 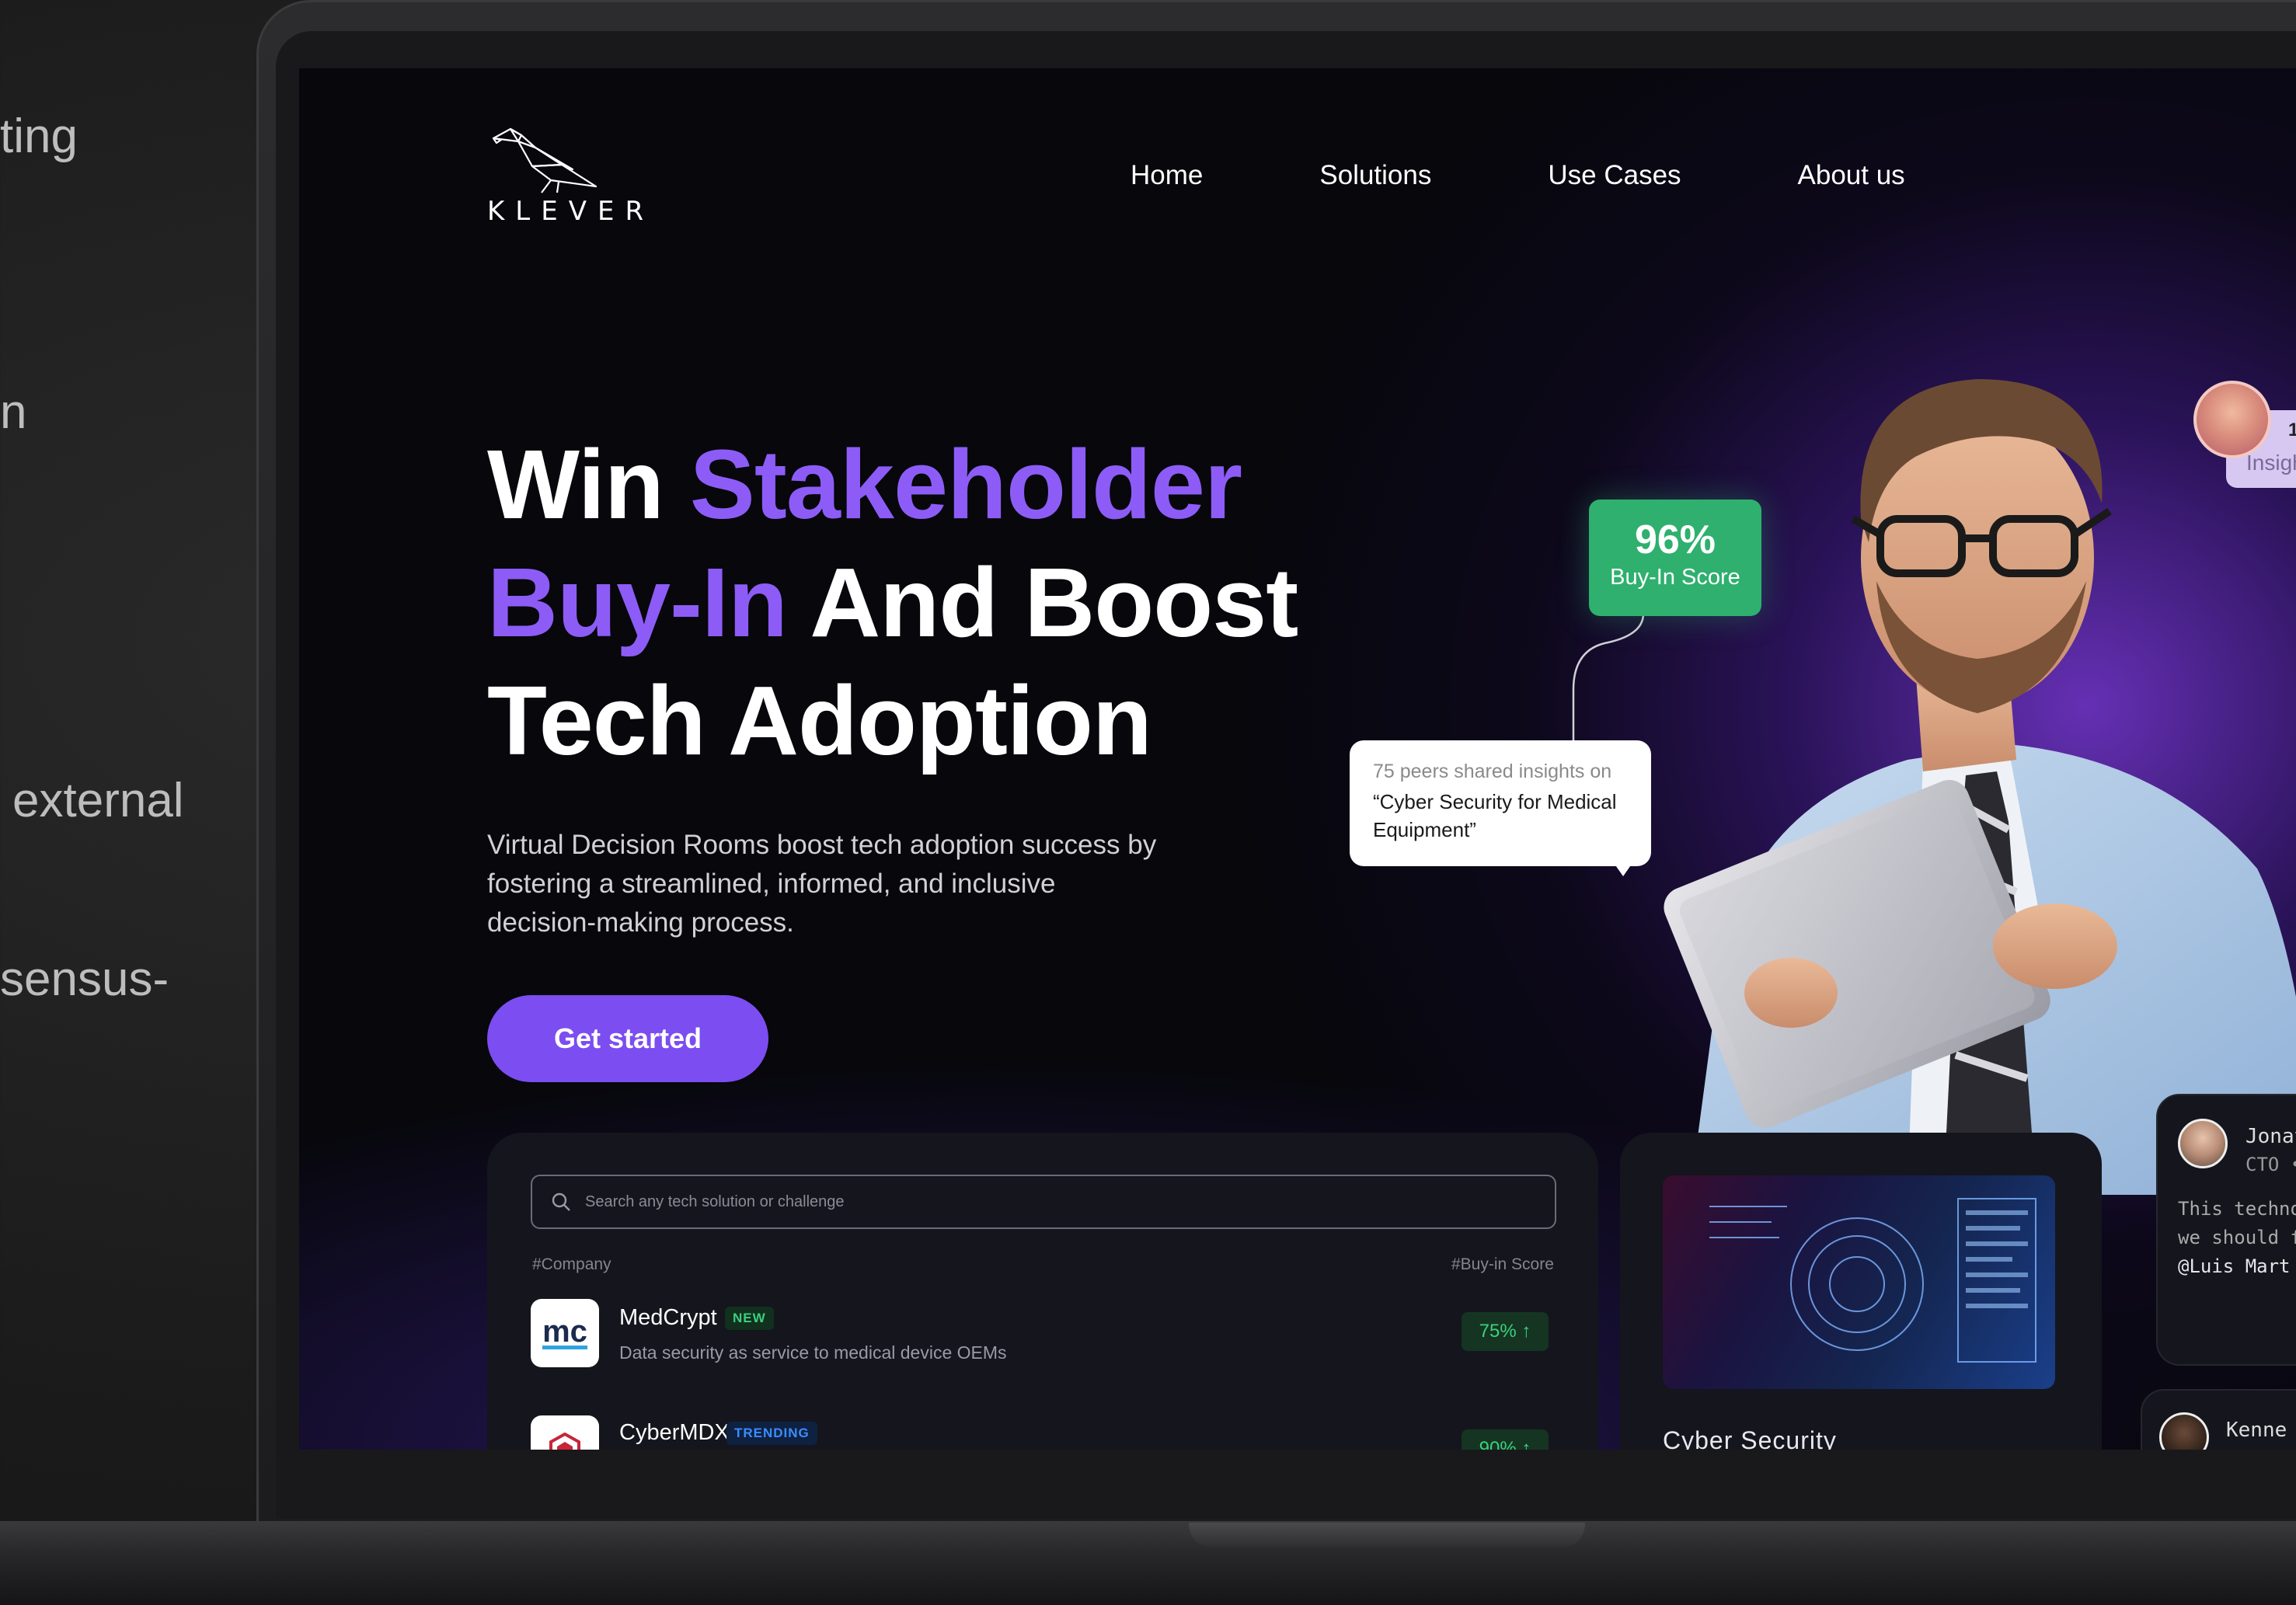 What do you see at coordinates (2256, 1430) in the screenshot?
I see `user-name: Kenne` at bounding box center [2256, 1430].